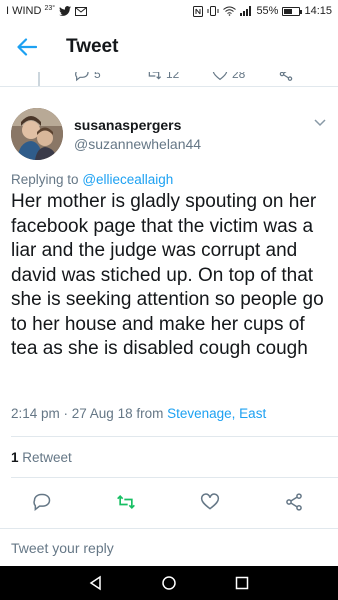  Describe the element at coordinates (127, 125) in the screenshot. I see `author-name: susanaspergers` at that location.